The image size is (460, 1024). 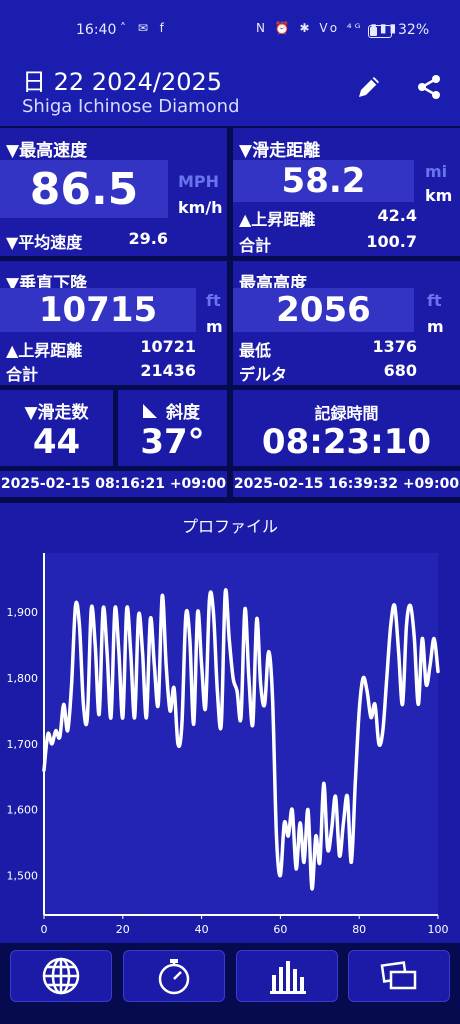 I want to click on y-tick-label: 1,900, so click(x=23, y=612).